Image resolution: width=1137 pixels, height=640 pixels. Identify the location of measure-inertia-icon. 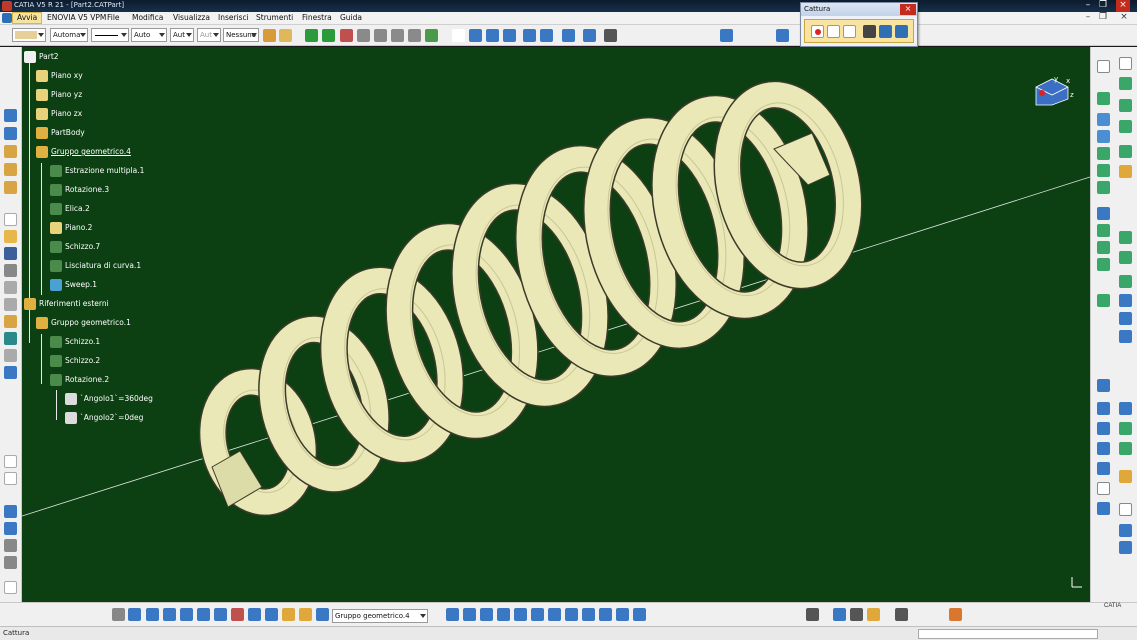
(397, 35).